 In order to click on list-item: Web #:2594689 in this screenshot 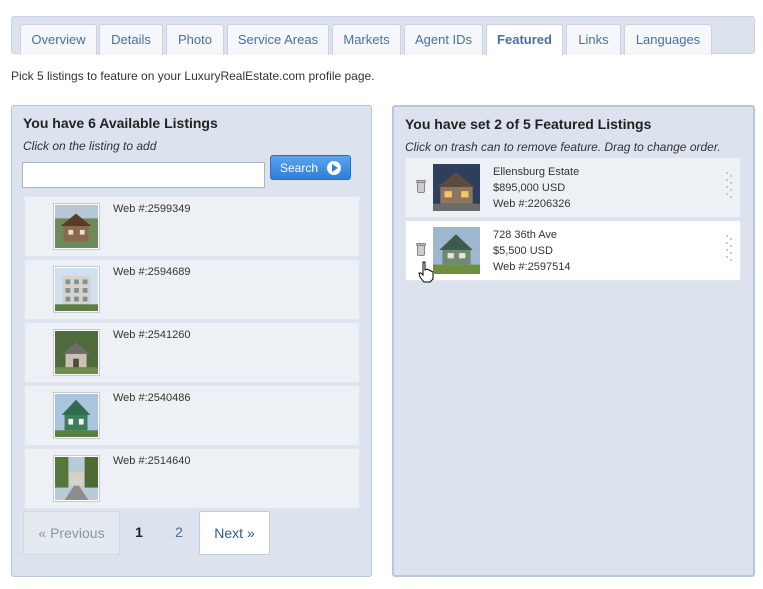, I will do `click(192, 289)`.